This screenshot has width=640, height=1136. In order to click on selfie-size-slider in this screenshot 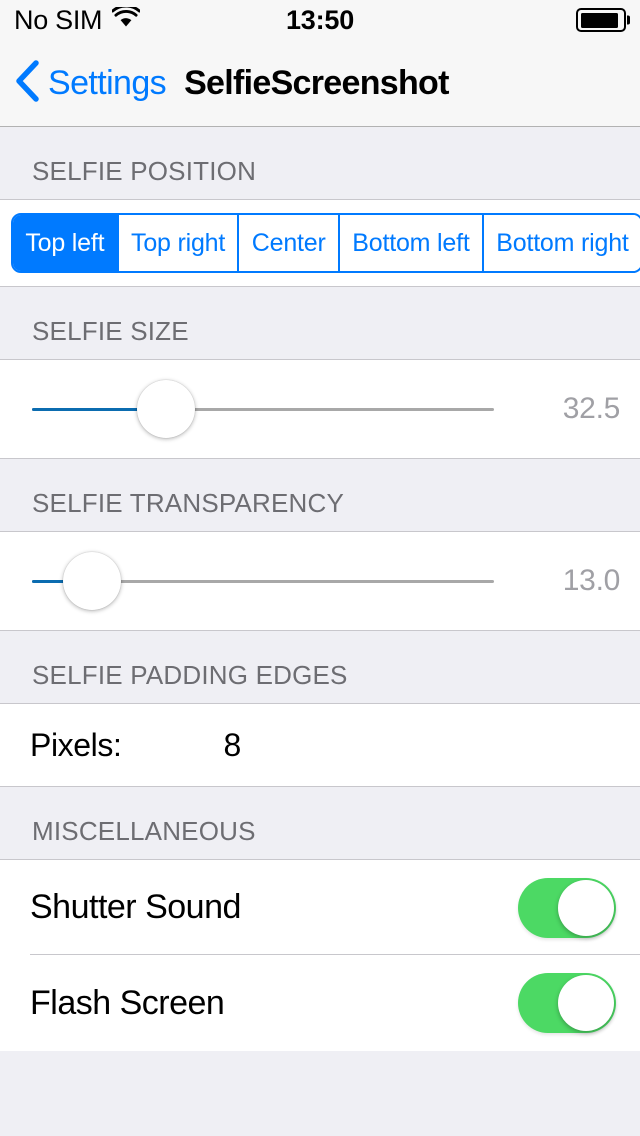, I will do `click(263, 409)`.